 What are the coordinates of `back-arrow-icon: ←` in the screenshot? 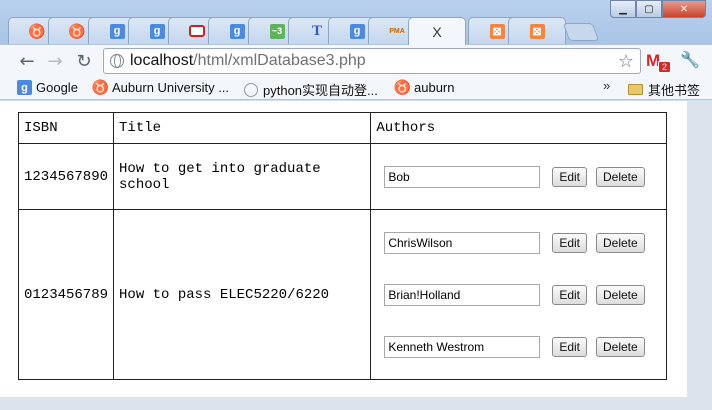 It's located at (27, 61).